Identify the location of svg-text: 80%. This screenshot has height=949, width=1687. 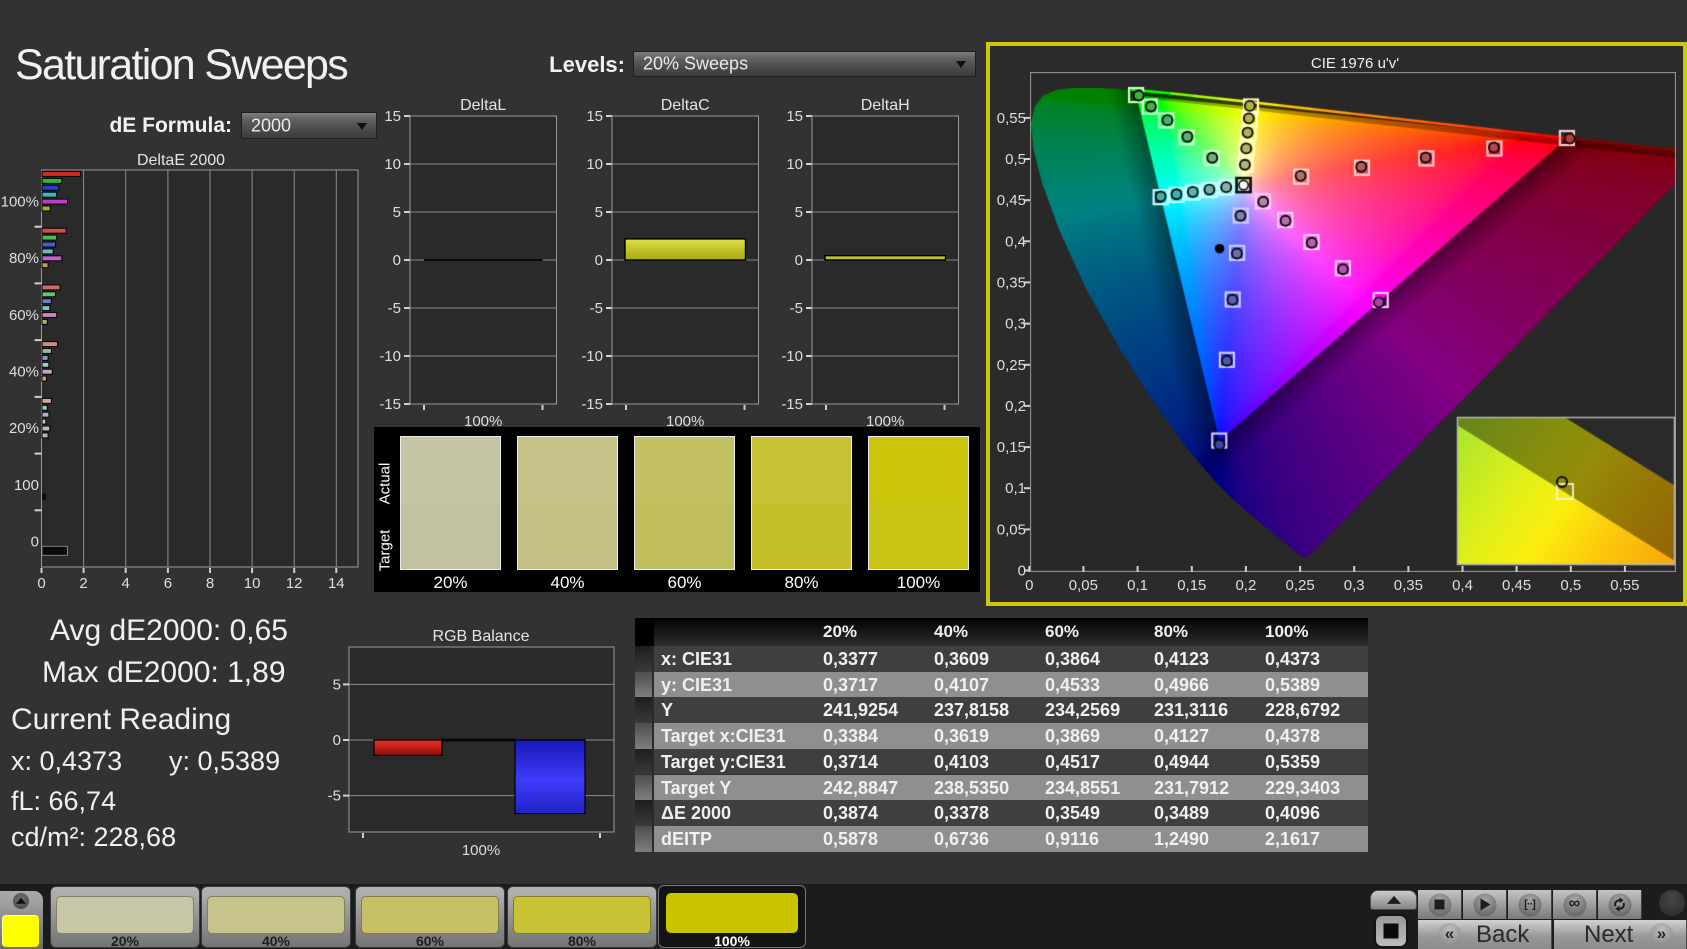
(24, 258).